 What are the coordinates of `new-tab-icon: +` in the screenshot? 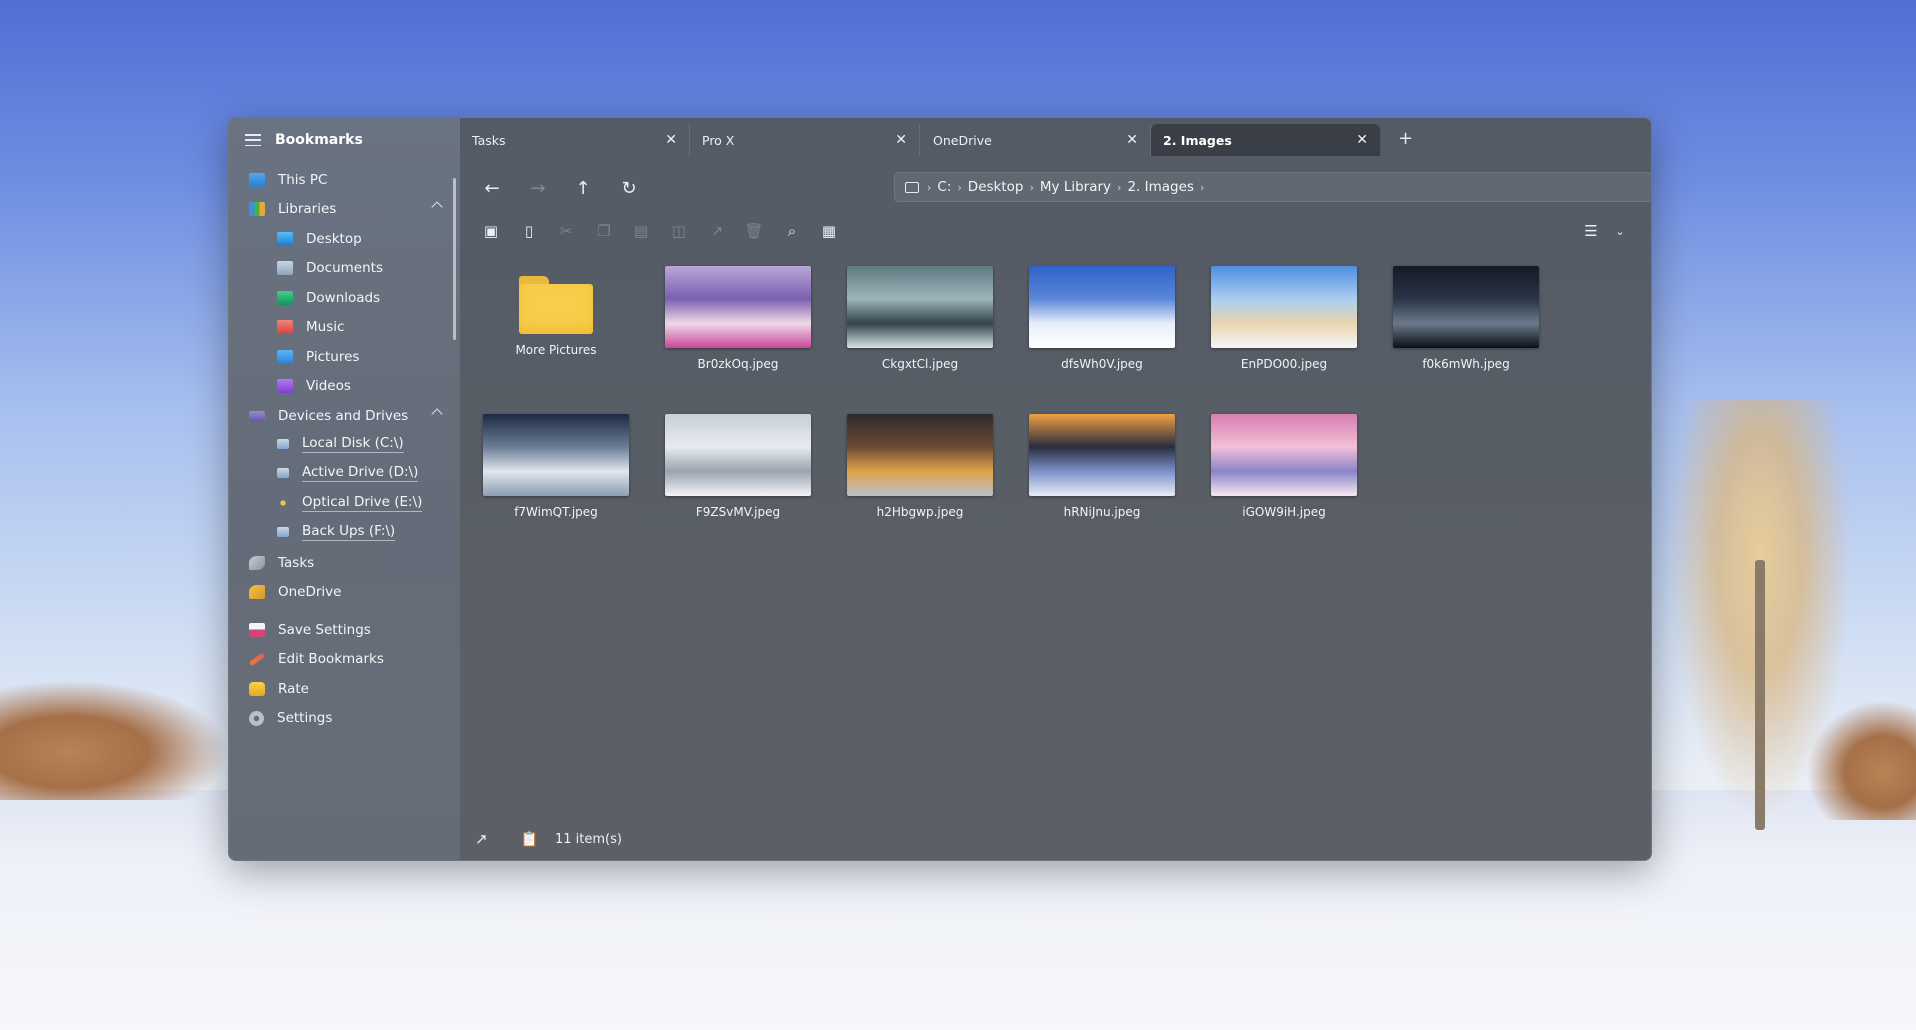 It's located at (1405, 138).